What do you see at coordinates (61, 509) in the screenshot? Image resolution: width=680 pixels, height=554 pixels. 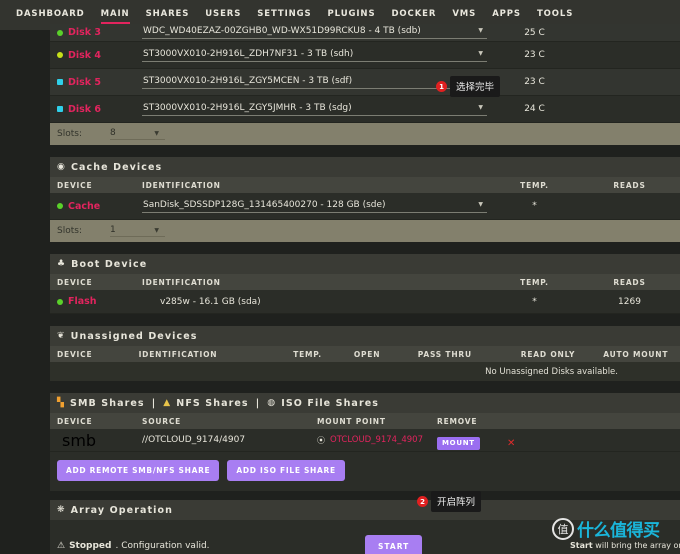 I see `snowflake-icon: ❋` at bounding box center [61, 509].